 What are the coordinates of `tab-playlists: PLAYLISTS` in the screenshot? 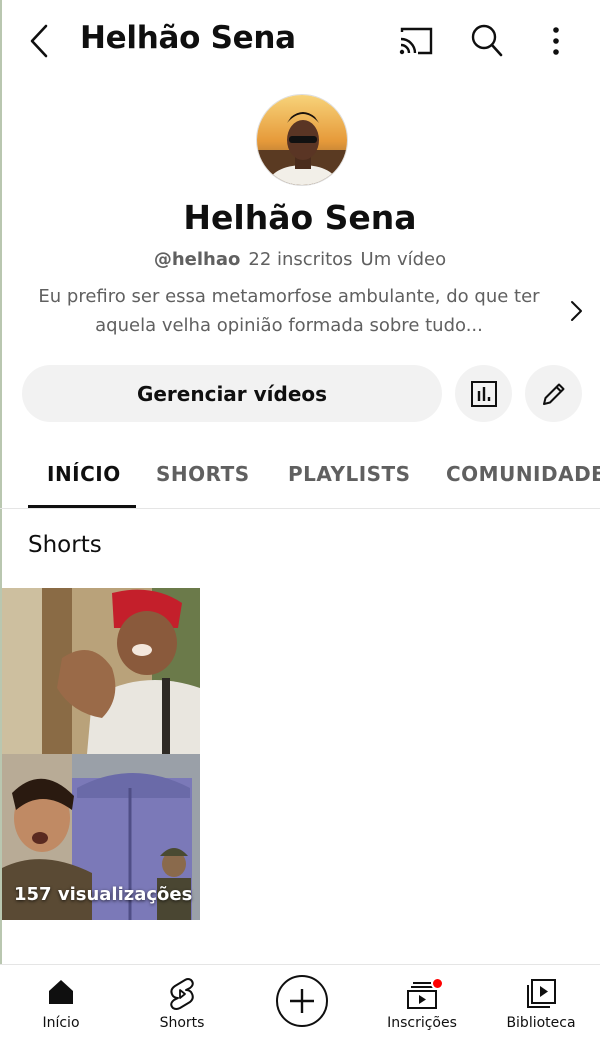 It's located at (349, 474).